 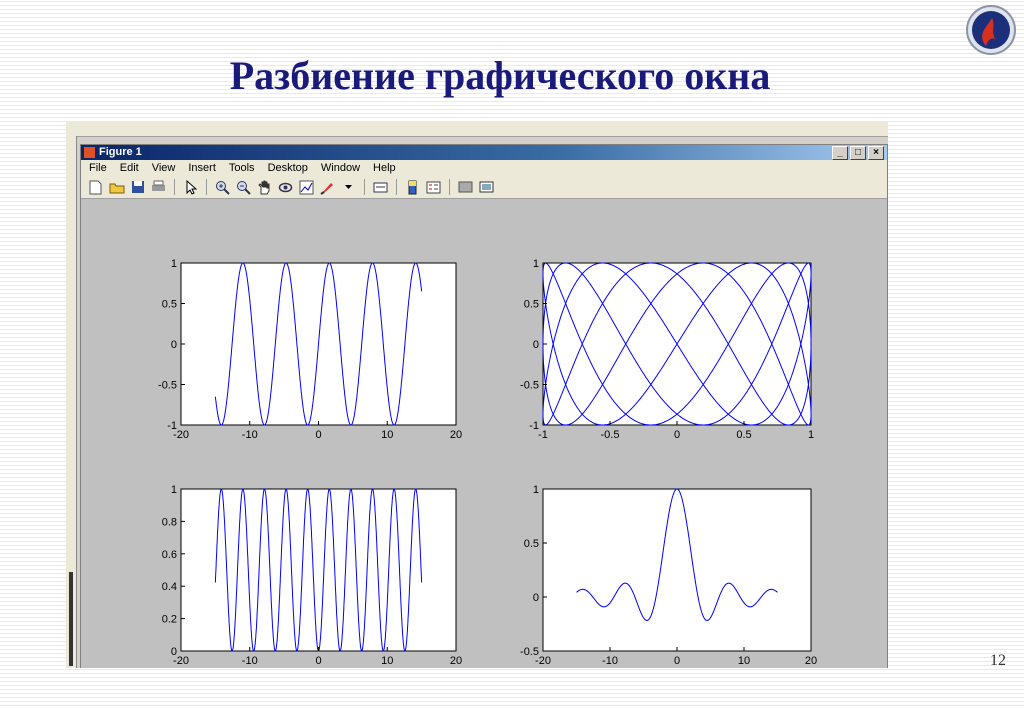 I want to click on menu-file: File, so click(x=98, y=168).